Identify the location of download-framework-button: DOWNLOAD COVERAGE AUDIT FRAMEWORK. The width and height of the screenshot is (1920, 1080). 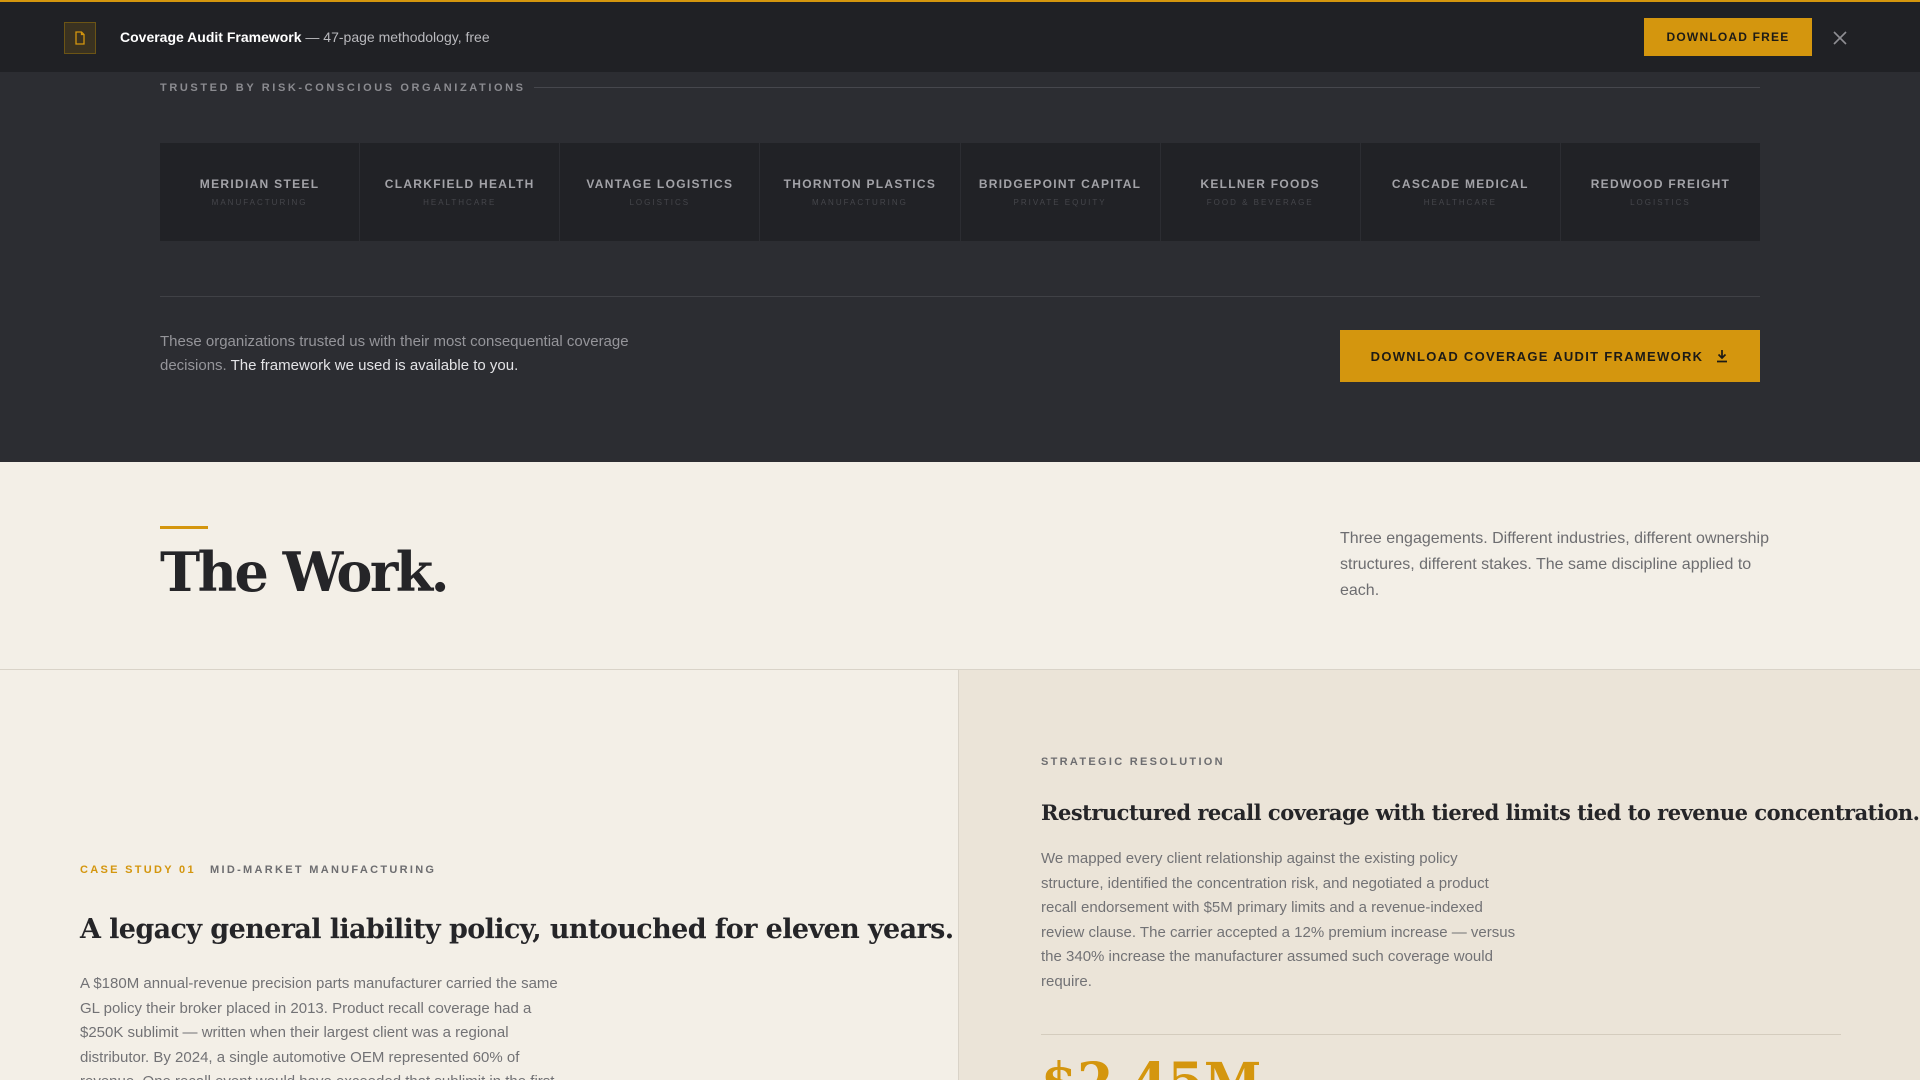
(1550, 356).